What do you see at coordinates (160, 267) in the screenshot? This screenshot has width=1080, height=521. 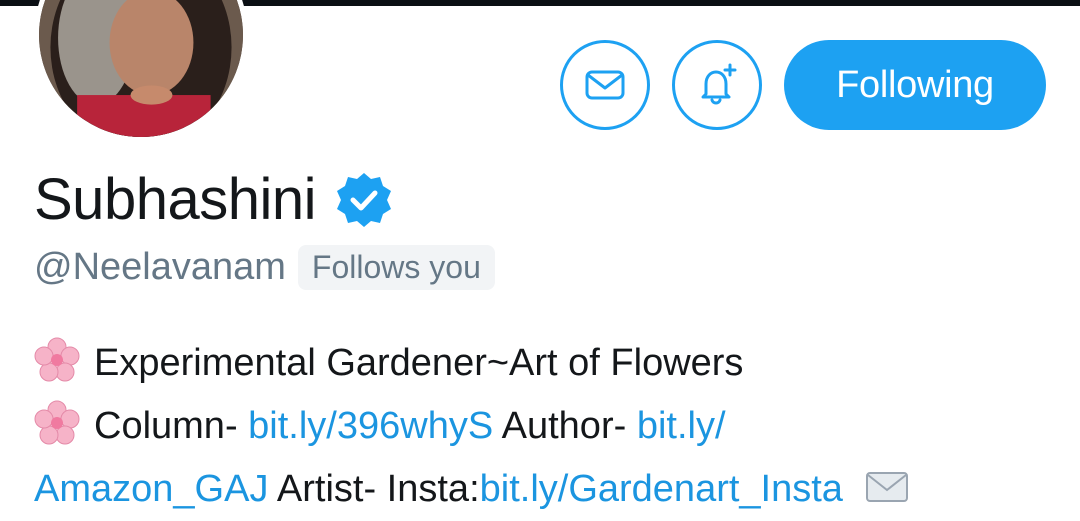 I see `profile-handle: @Neelavanam` at bounding box center [160, 267].